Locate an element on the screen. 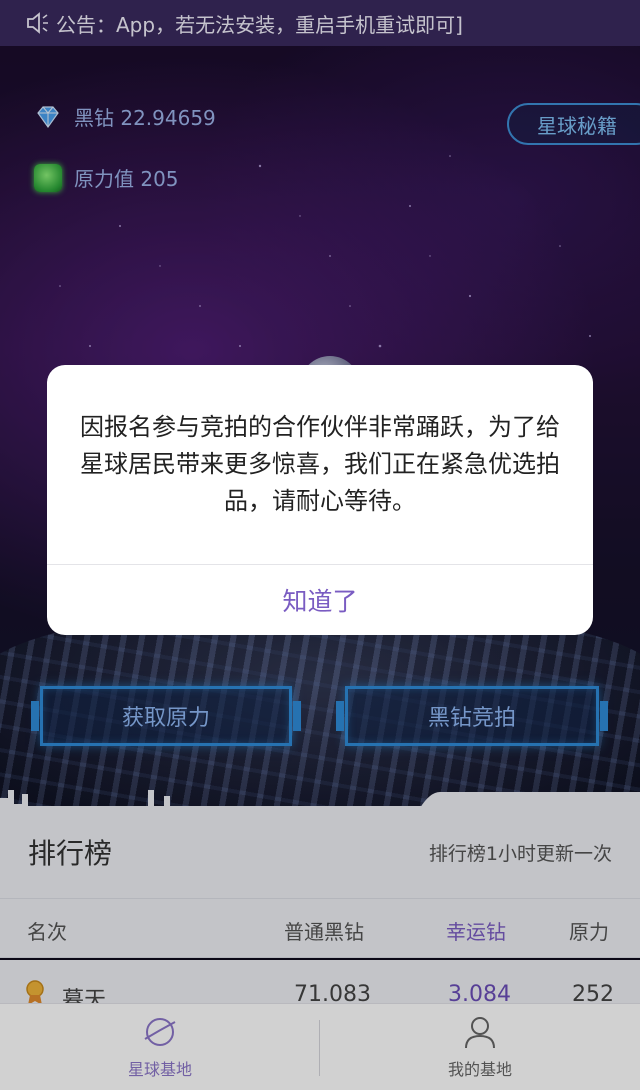 This screenshot has width=640, height=1090. got-it-button: 知道了 is located at coordinates (320, 600).